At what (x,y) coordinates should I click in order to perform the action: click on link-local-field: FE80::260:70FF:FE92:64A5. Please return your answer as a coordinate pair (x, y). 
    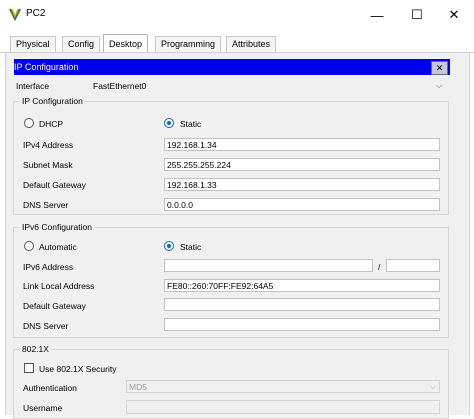
    Looking at the image, I should click on (302, 285).